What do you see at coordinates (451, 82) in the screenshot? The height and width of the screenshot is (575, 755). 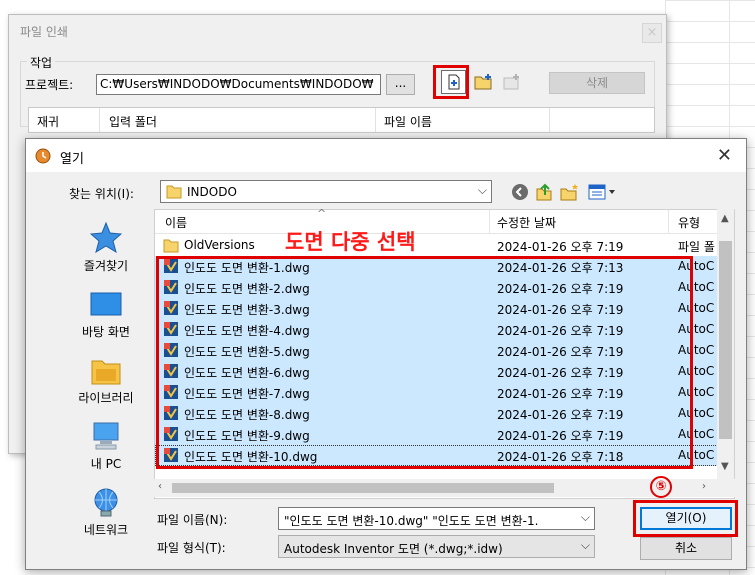 I see `new-file-highlight-box` at bounding box center [451, 82].